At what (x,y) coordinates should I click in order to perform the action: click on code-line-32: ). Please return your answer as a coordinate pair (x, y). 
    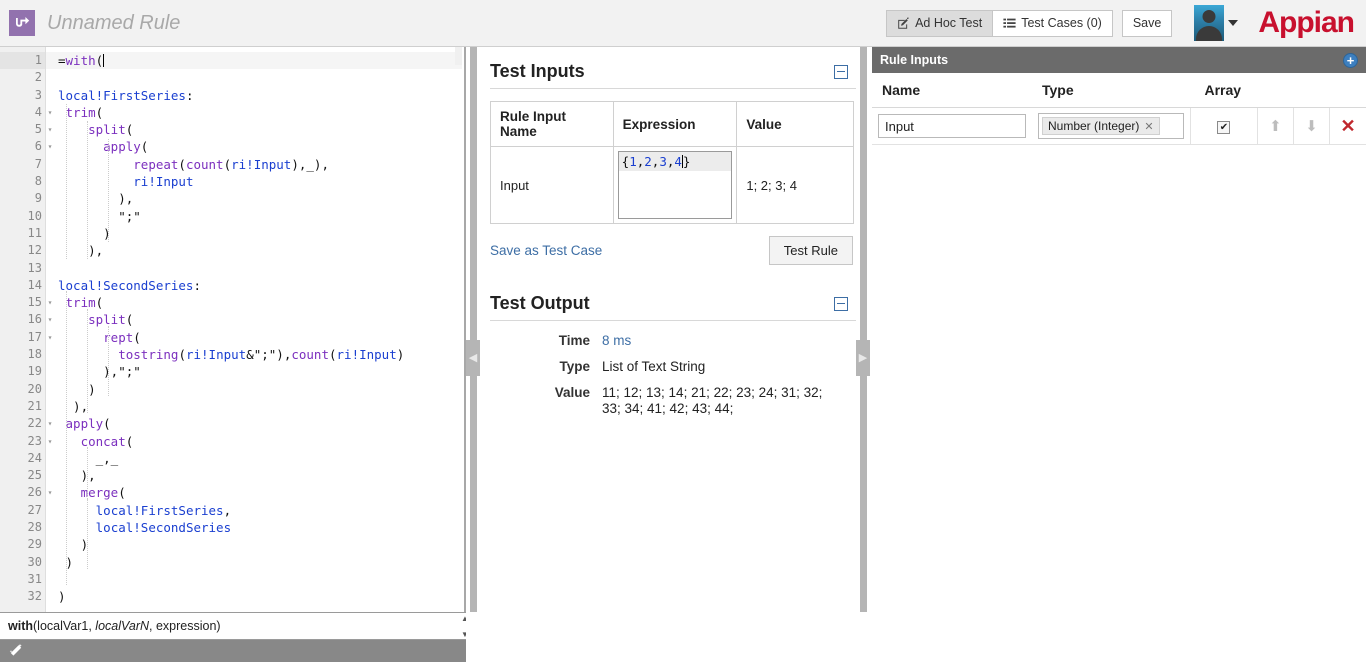
    Looking at the image, I should click on (267, 596).